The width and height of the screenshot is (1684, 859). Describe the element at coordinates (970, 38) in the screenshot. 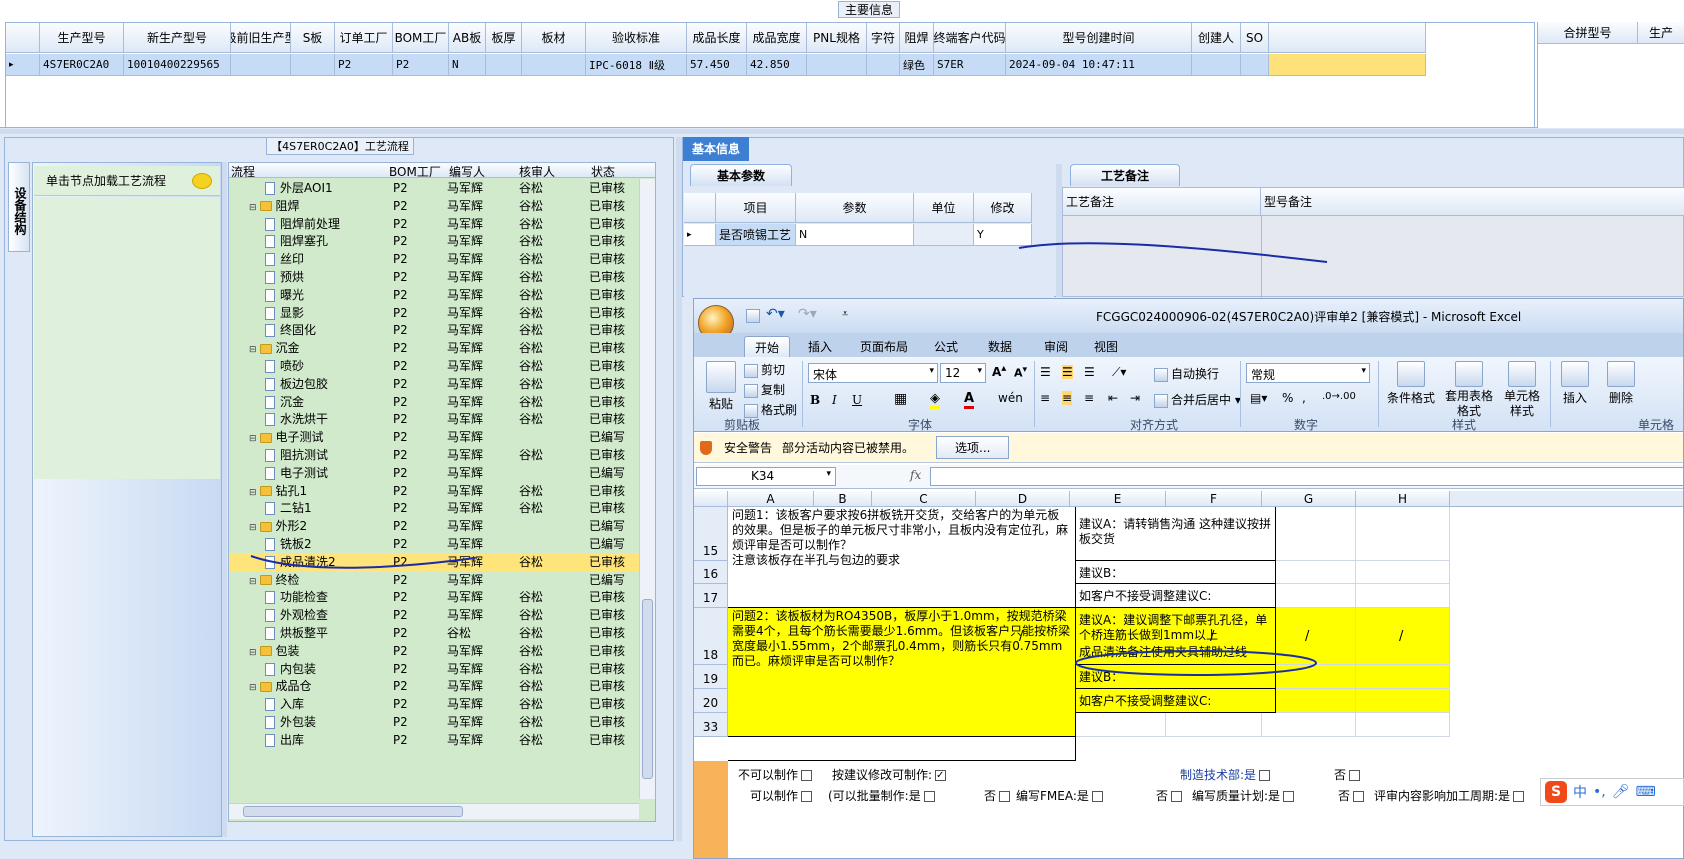

I see `col-15: 终端客户代码` at that location.